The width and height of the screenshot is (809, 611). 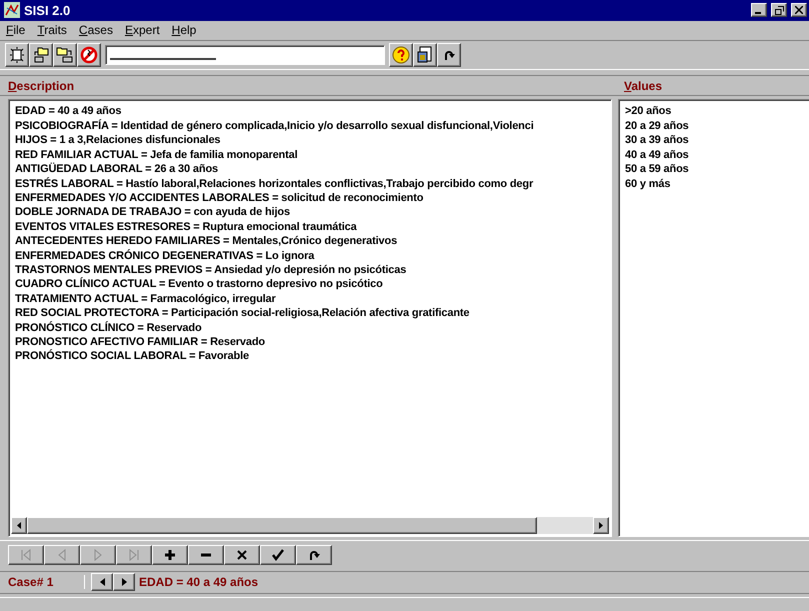 I want to click on input-field, so click(x=245, y=55).